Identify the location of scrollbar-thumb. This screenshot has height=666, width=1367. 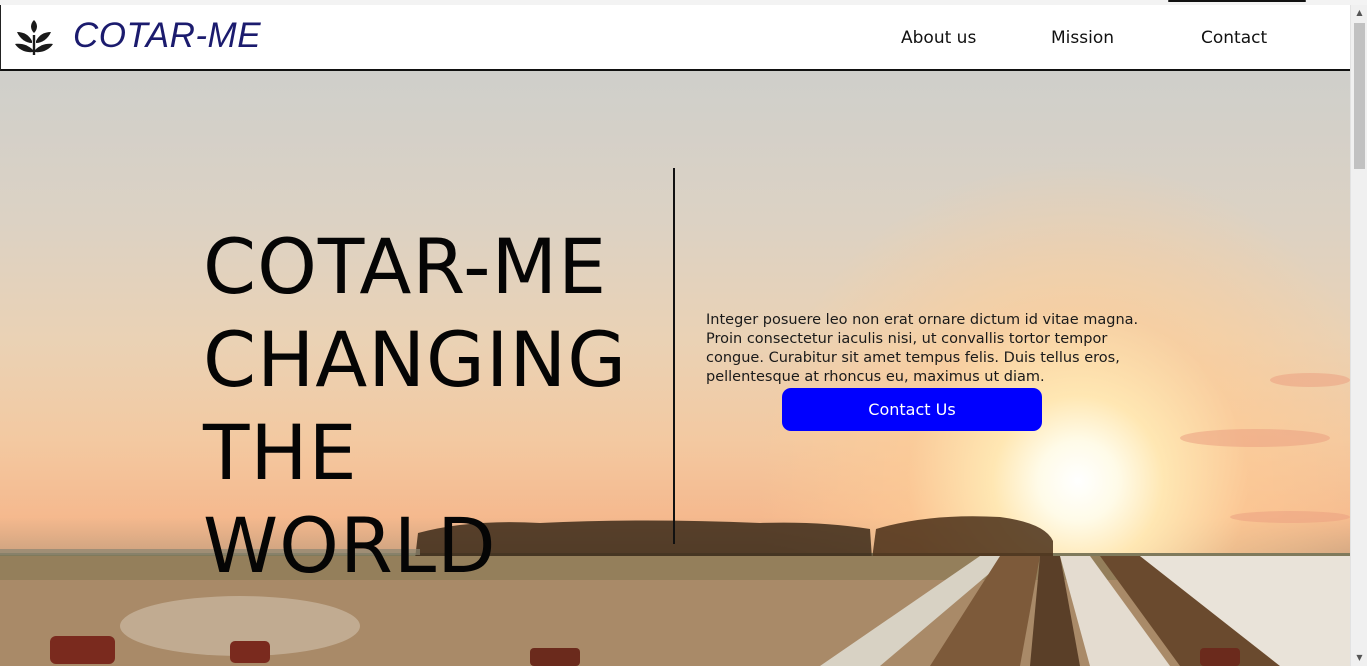
(1359, 96).